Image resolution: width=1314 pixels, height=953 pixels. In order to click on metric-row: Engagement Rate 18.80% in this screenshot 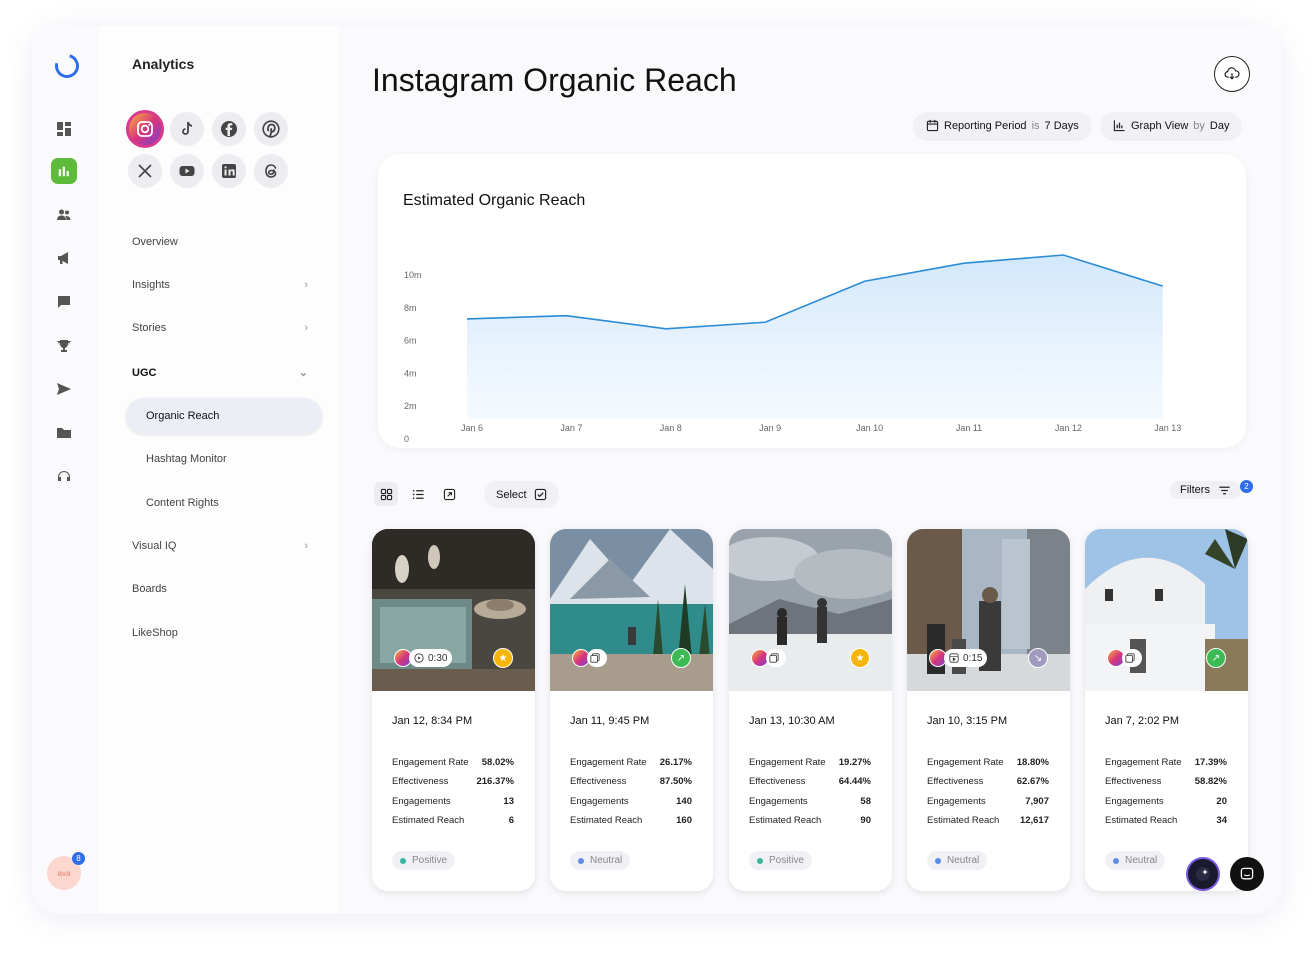, I will do `click(988, 762)`.